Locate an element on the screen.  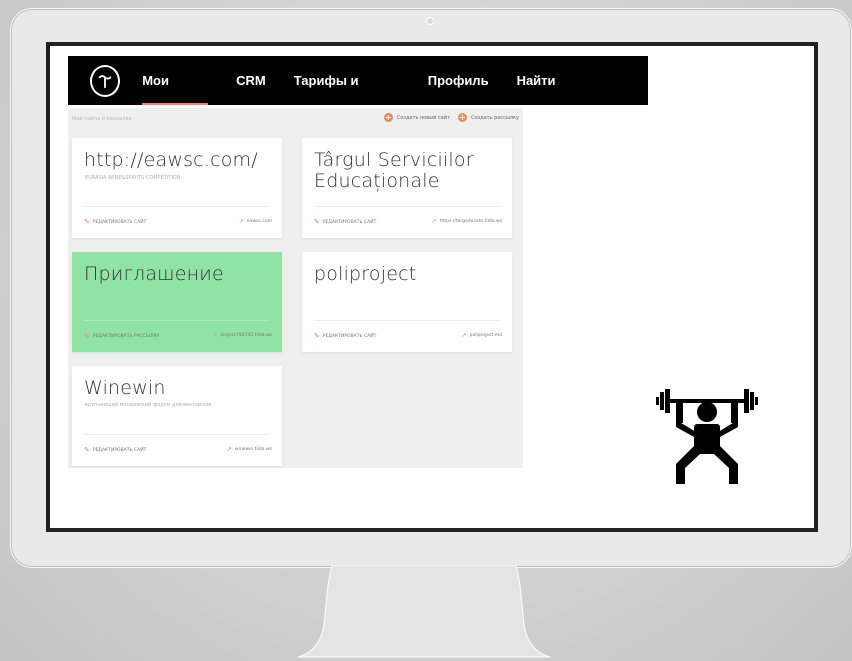
mailing-title: Приглашение is located at coordinates (154, 274).